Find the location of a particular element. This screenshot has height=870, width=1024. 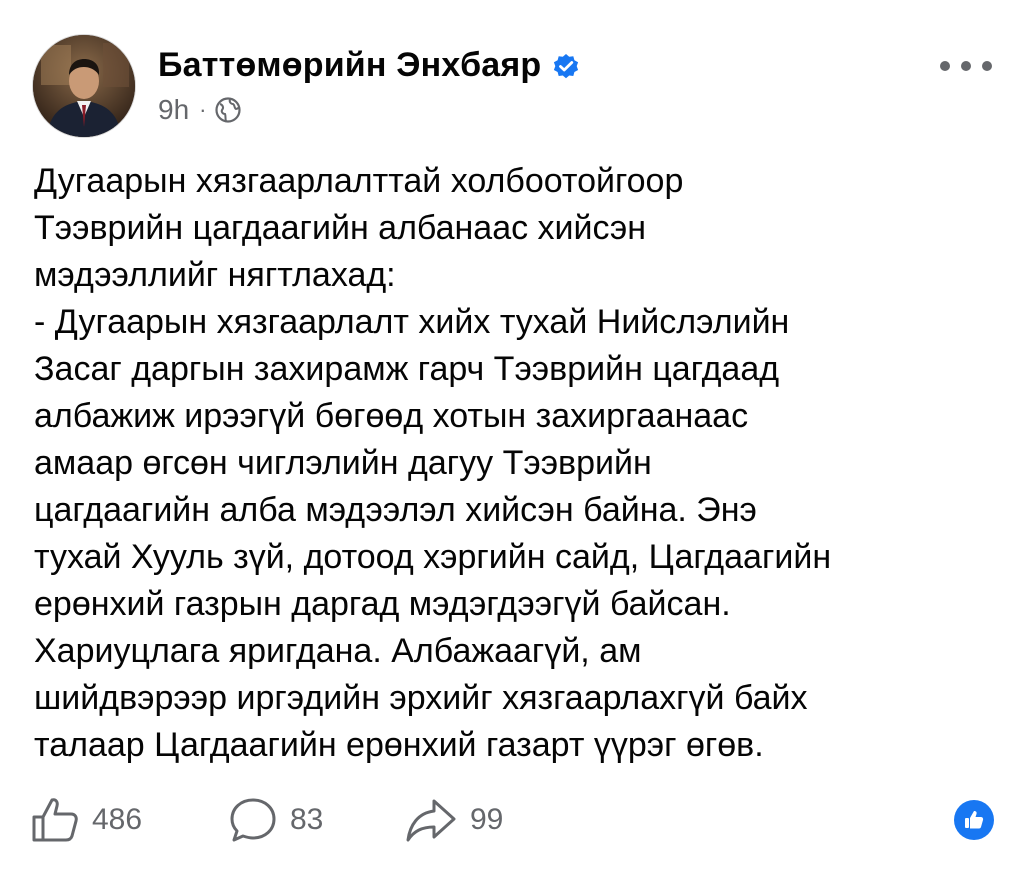

like-reaction-badge is located at coordinates (974, 820).